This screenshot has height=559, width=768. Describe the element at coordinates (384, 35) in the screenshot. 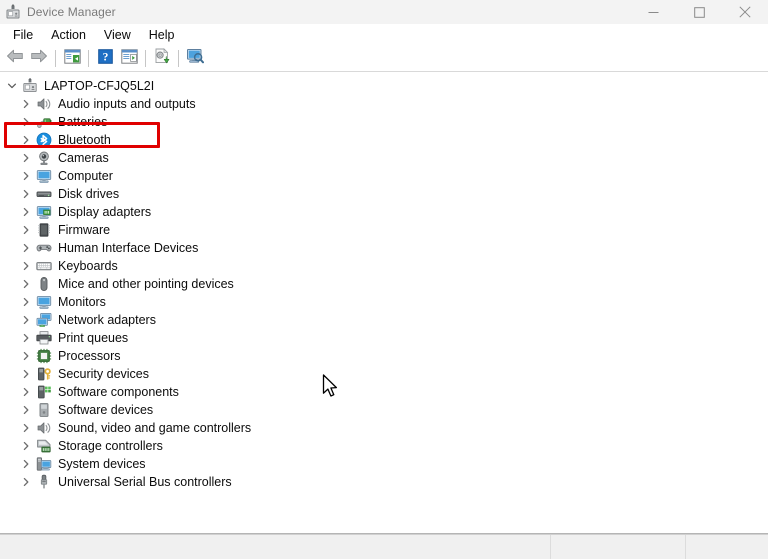

I see `menu-bar: File Action View Help` at that location.